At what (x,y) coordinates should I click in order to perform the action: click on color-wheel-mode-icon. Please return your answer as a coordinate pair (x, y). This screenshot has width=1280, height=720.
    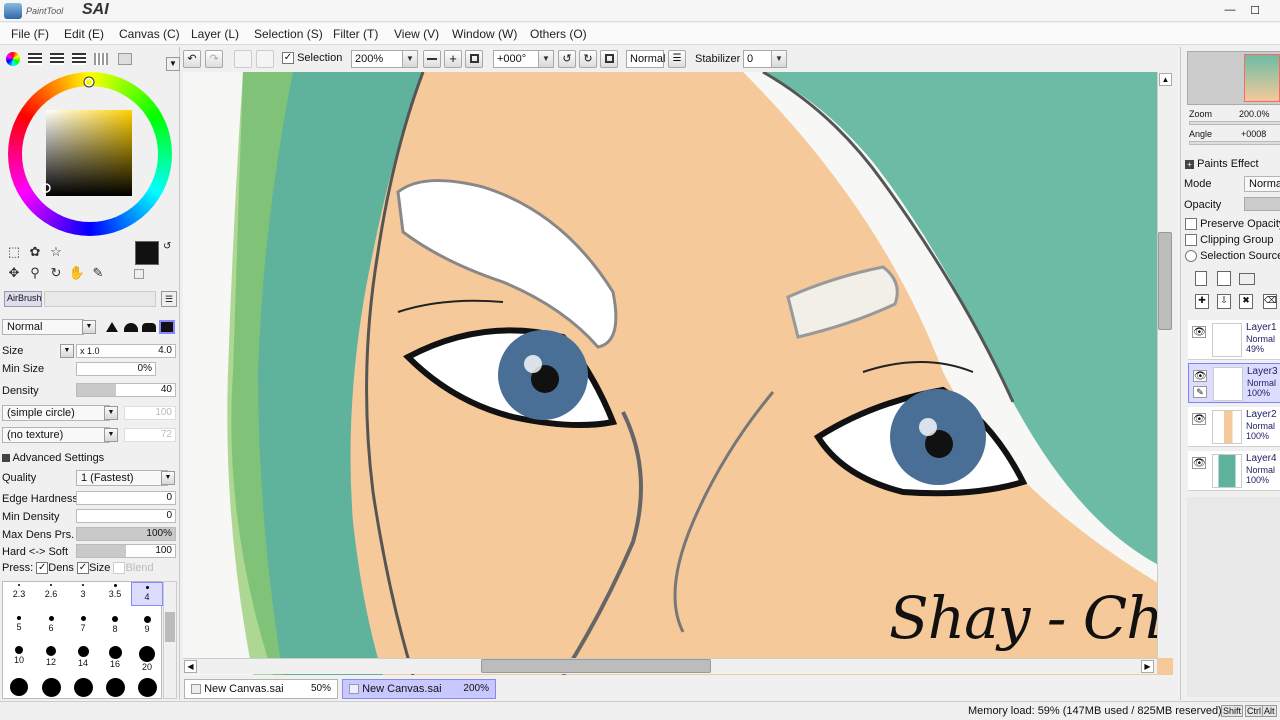
    Looking at the image, I should click on (13, 59).